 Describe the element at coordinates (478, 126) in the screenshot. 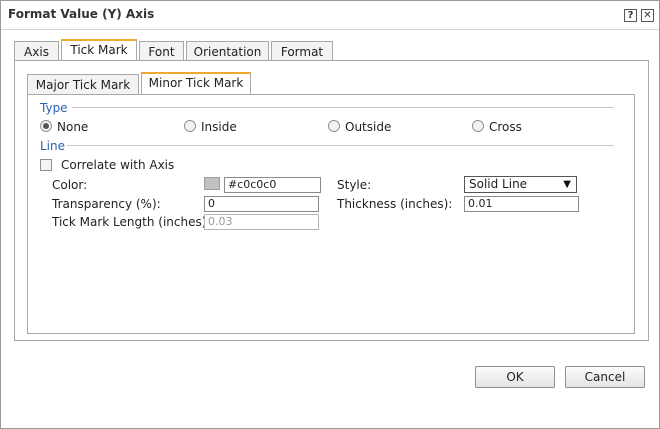

I see `radio-cross` at that location.